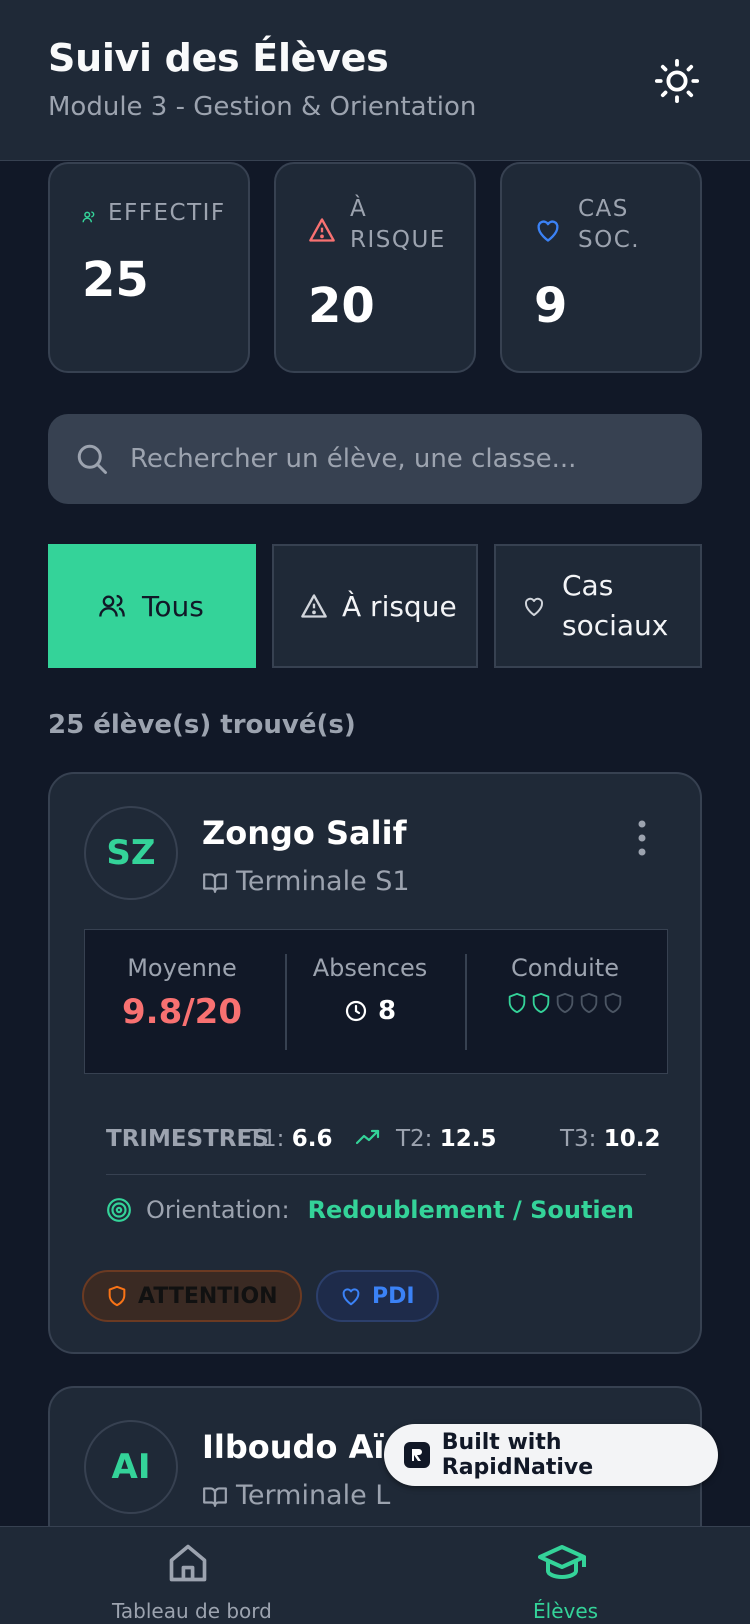 The height and width of the screenshot is (1624, 750). I want to click on built-with-badge: Built with RapidNative, so click(551, 1455).